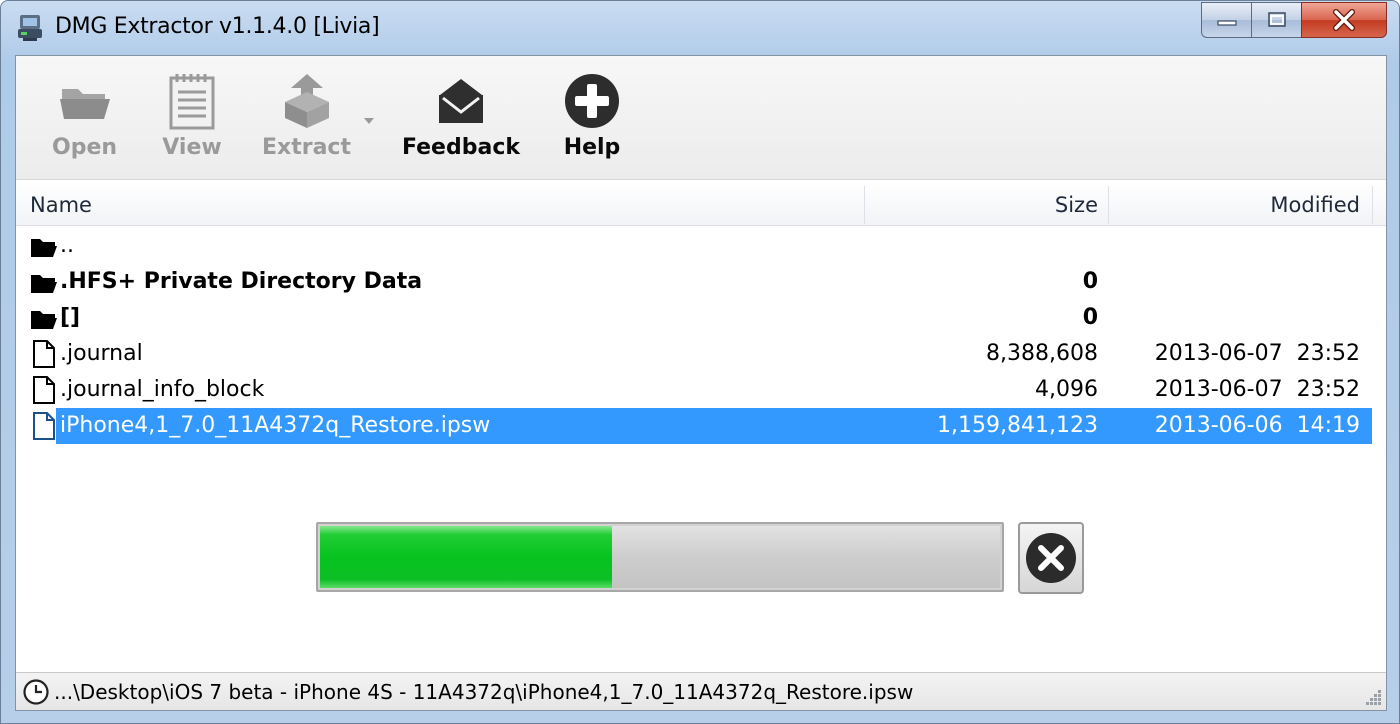  I want to click on window-controls, so click(1294, 20).